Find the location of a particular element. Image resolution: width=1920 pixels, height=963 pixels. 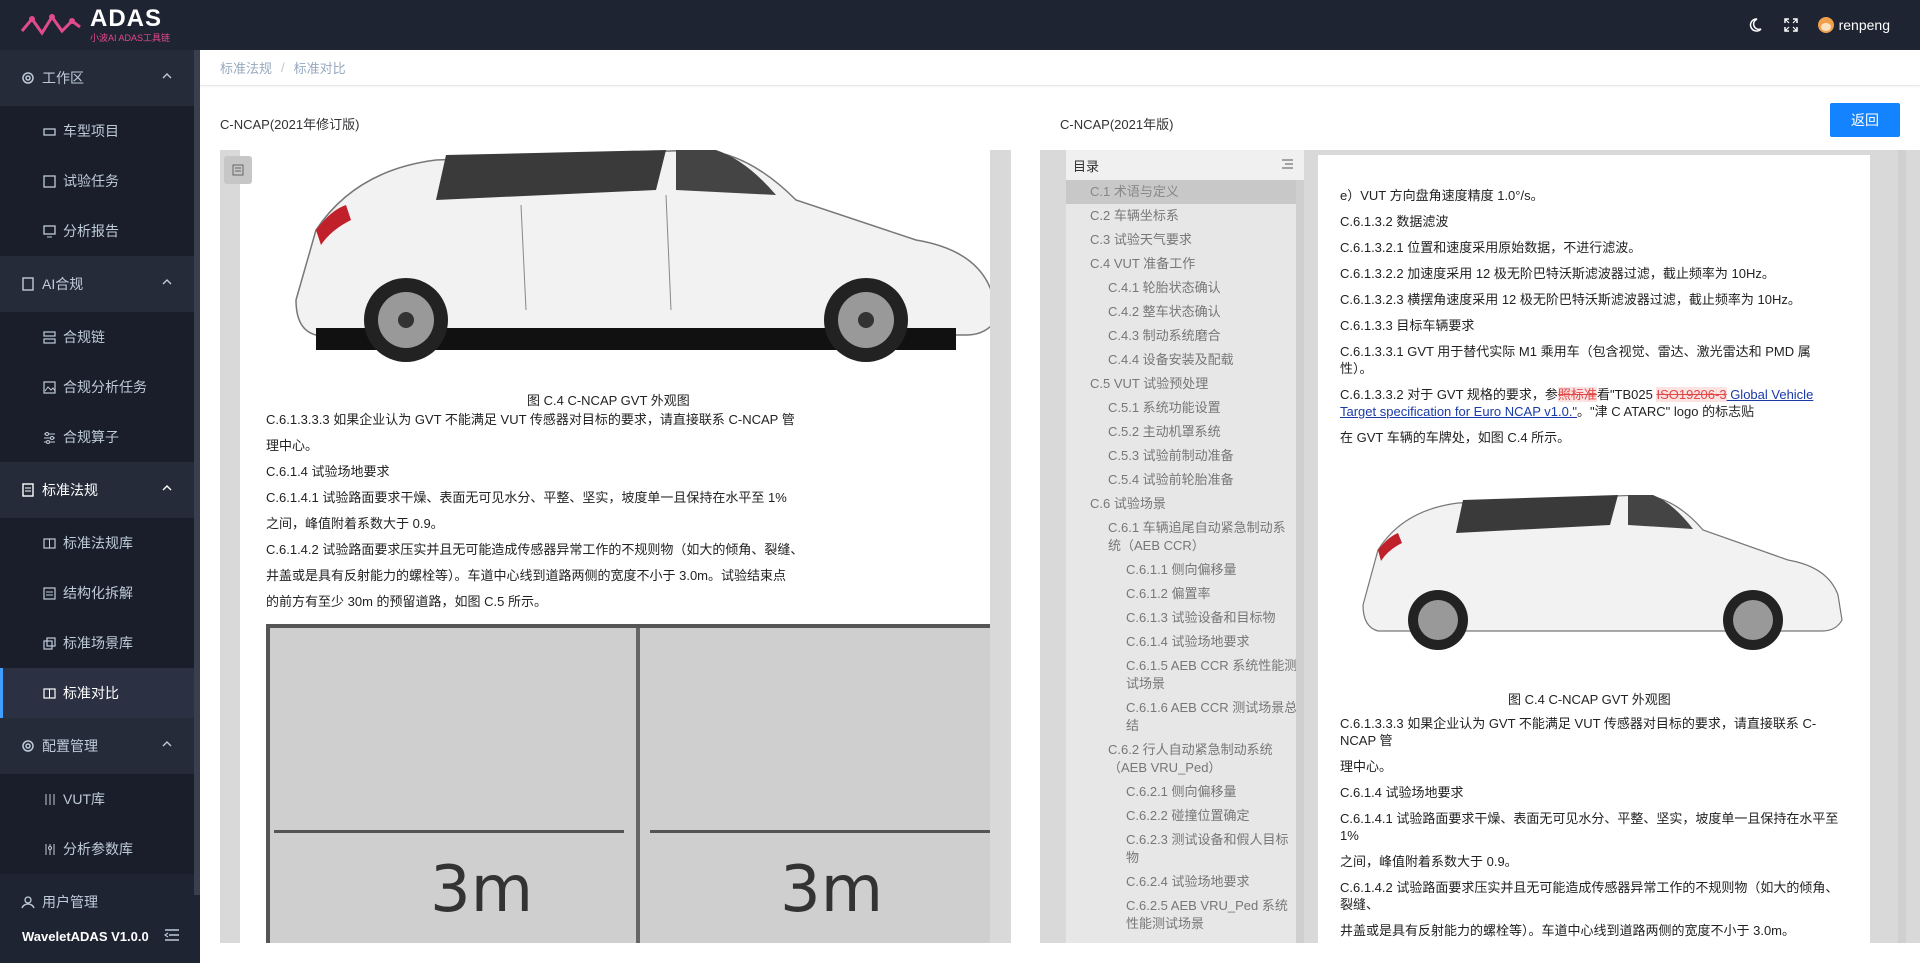

toc-item: C.6.2 行人自动紧急制动系统（AEB VRU_Ped） is located at coordinates (1185, 759).